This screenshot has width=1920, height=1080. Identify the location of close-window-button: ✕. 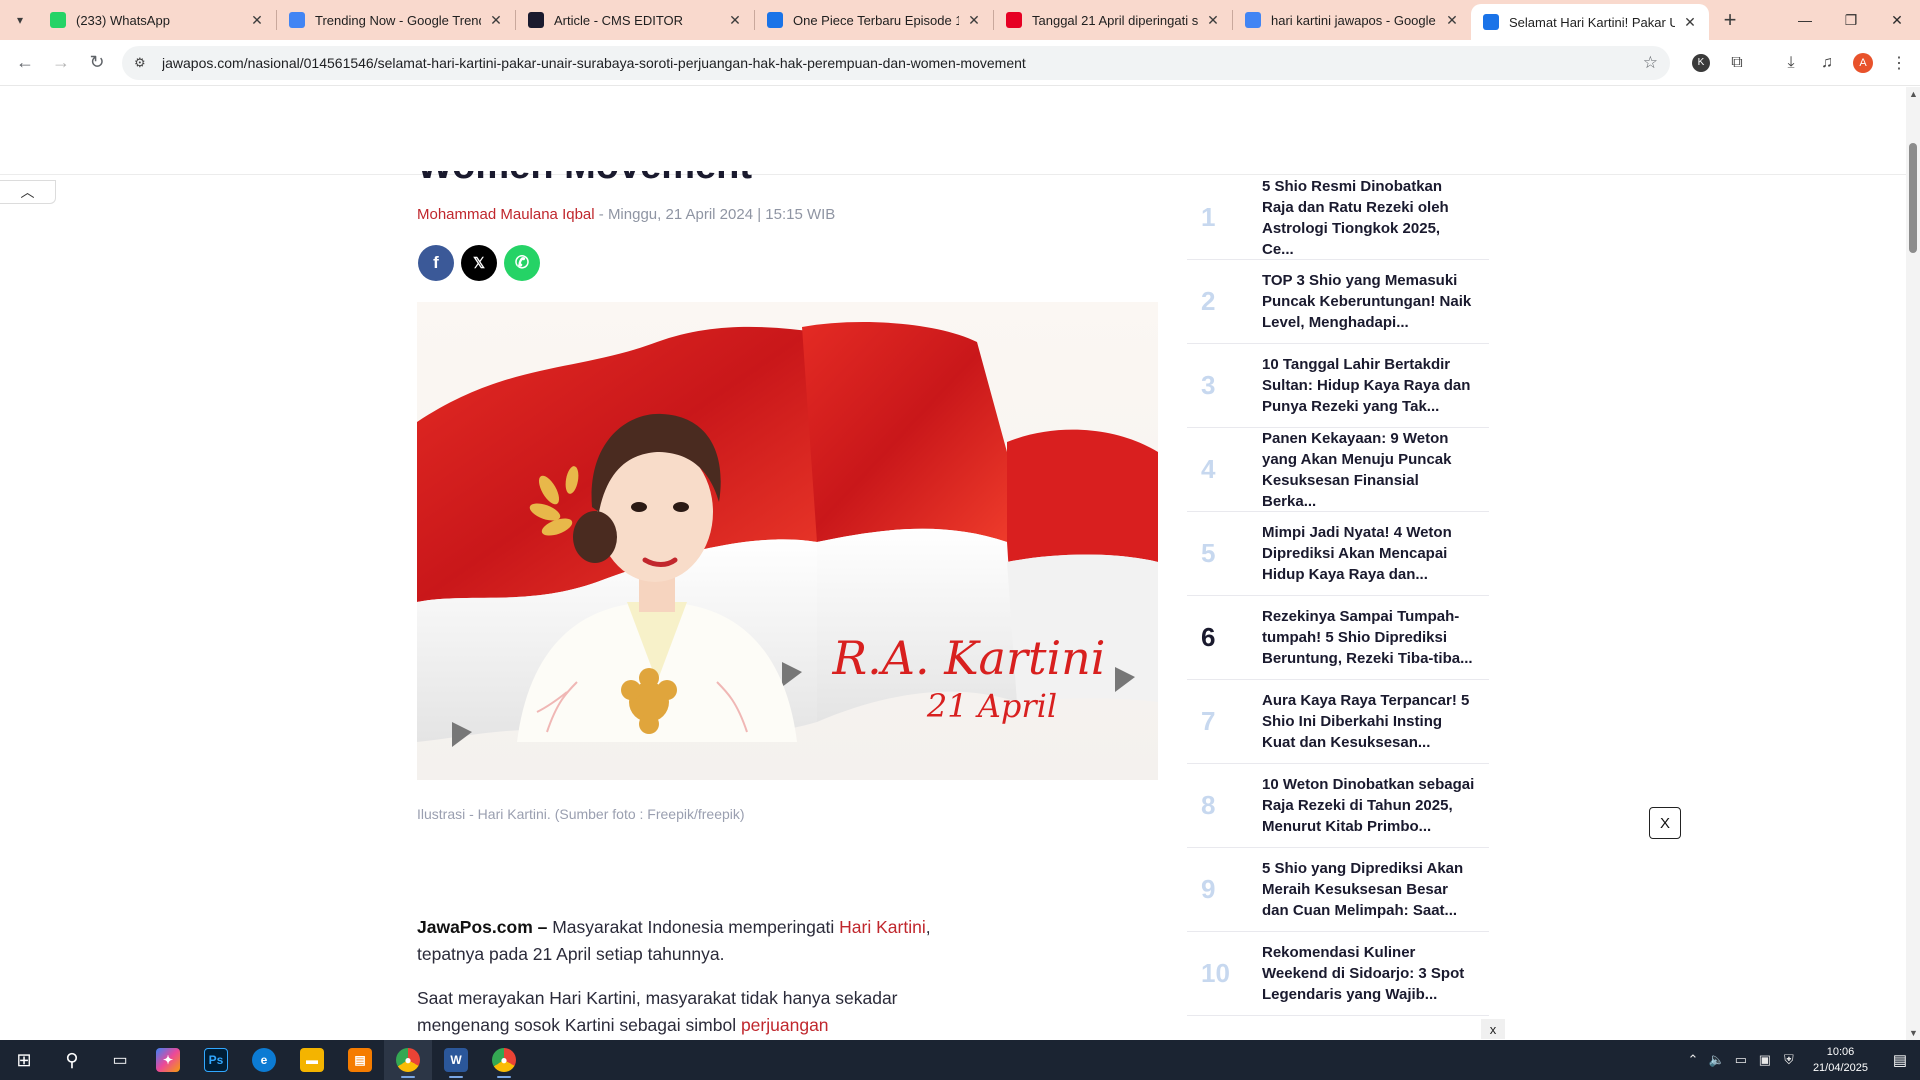
(1897, 20).